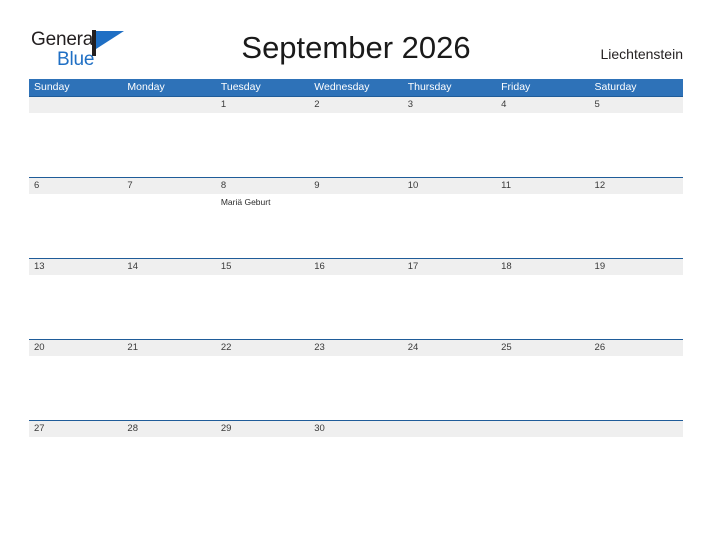 This screenshot has width=712, height=550. I want to click on day-number: 21, so click(168, 348).